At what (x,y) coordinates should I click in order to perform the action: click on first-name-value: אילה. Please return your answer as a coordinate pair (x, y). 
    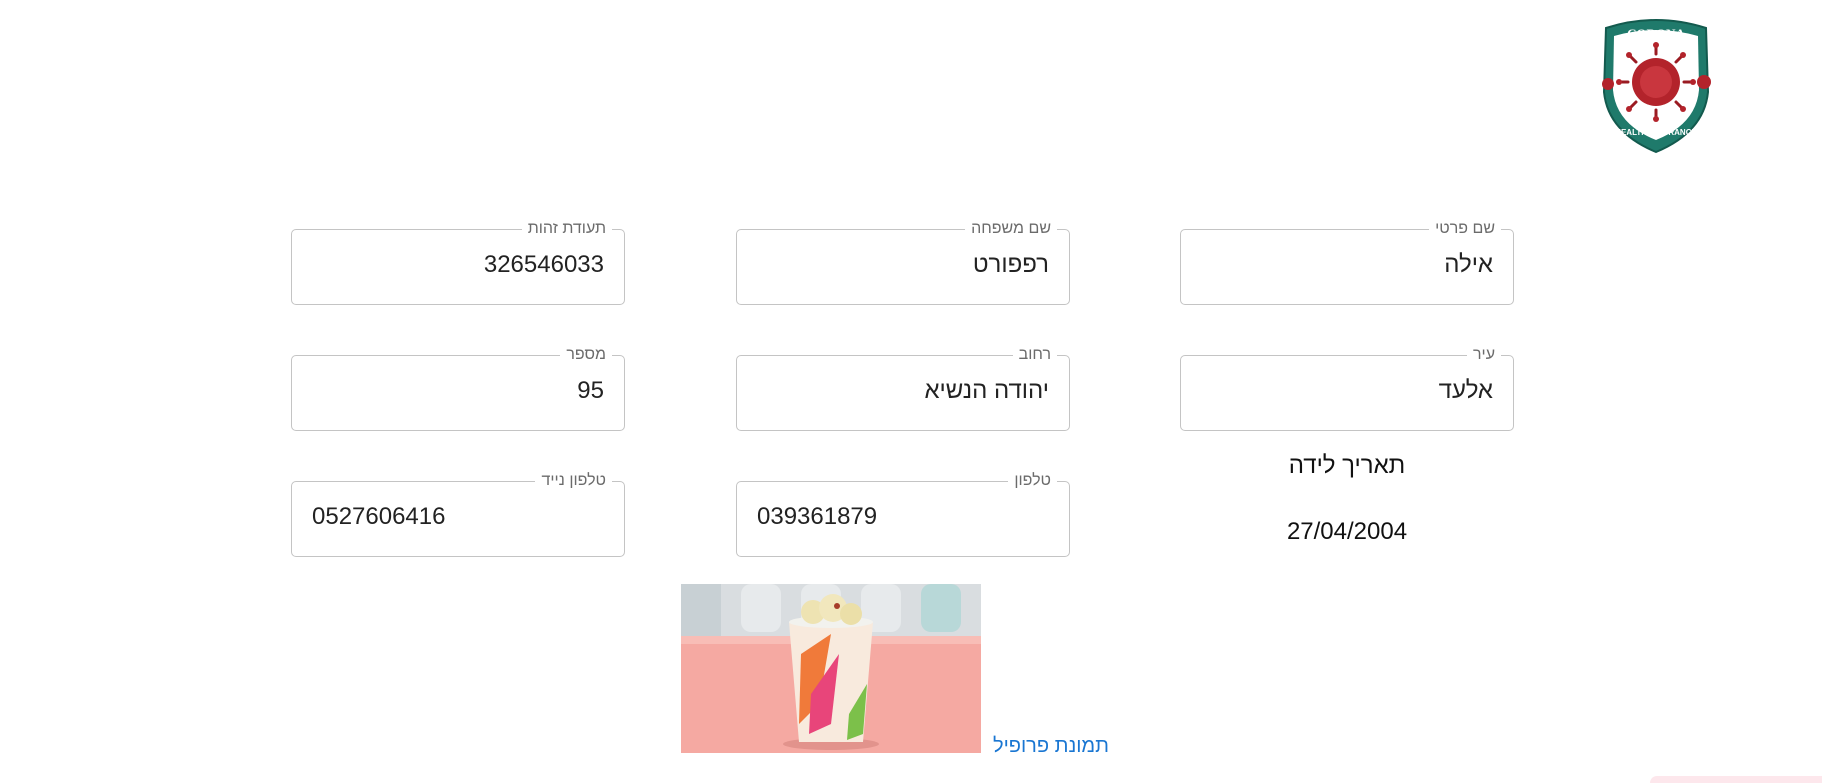
    Looking at the image, I should click on (1347, 265).